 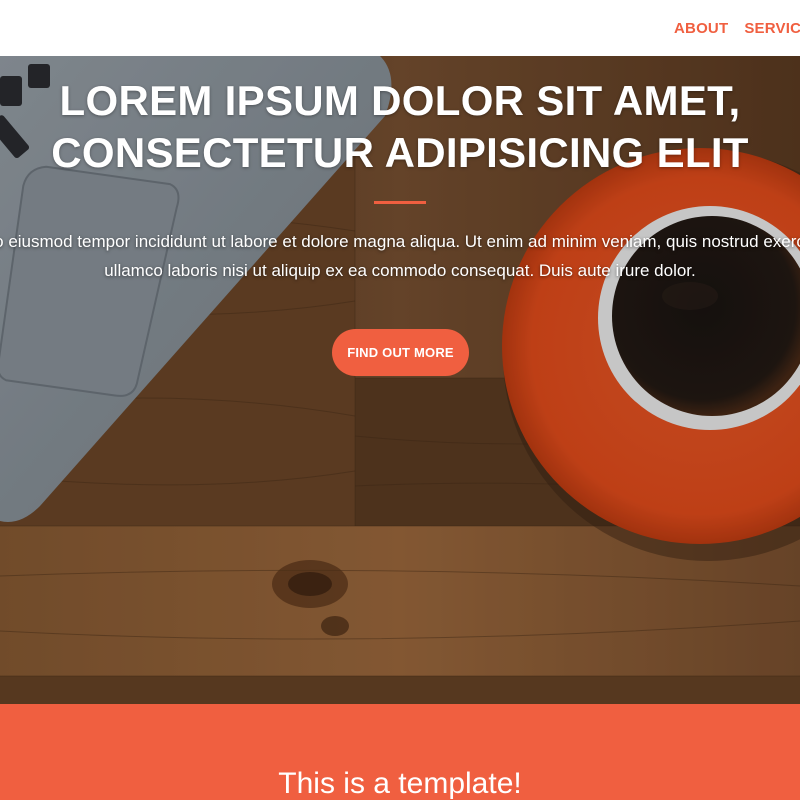 What do you see at coordinates (400, 352) in the screenshot?
I see `find-out-more-button: FIND OUT MORE` at bounding box center [400, 352].